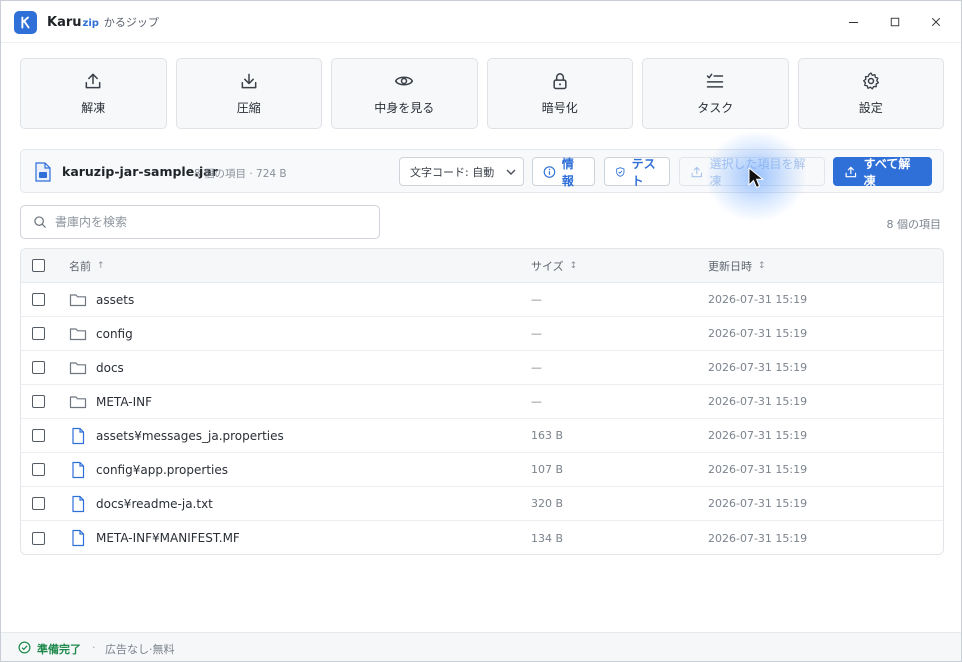 The image size is (962, 662). What do you see at coordinates (870, 93) in the screenshot?
I see `settings-tool-button: 設定` at bounding box center [870, 93].